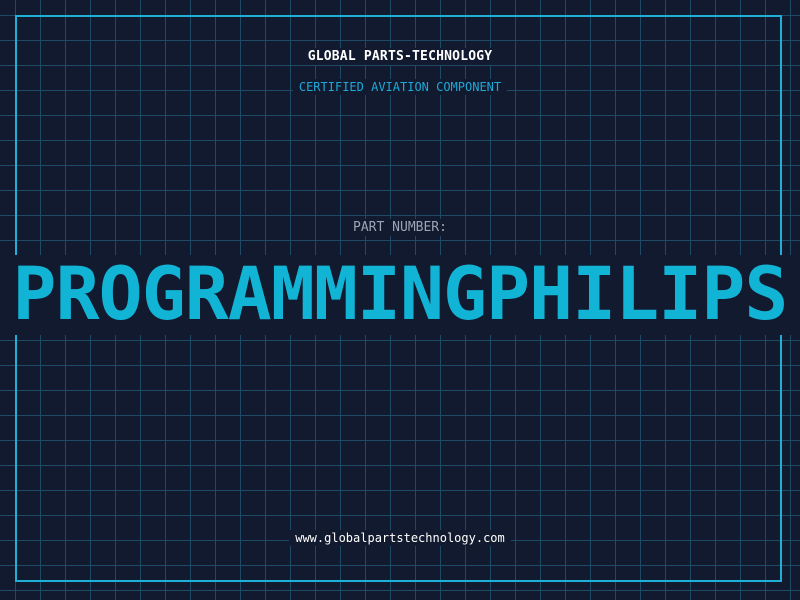 The image size is (800, 600). What do you see at coordinates (400, 295) in the screenshot?
I see `part-number-value: PROGRAMMINGPHILIPS` at bounding box center [400, 295].